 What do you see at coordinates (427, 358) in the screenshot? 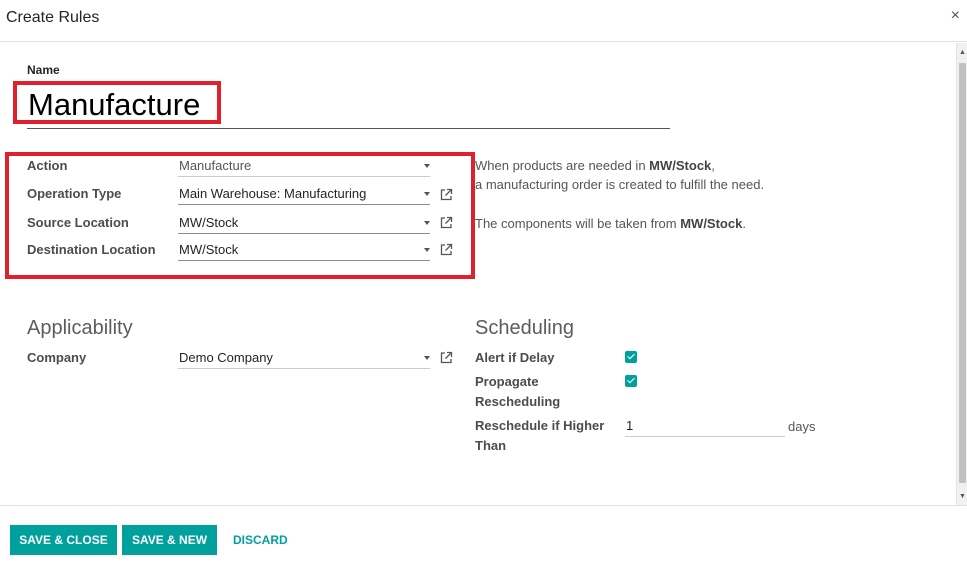
I see `chevron-down-icon` at bounding box center [427, 358].